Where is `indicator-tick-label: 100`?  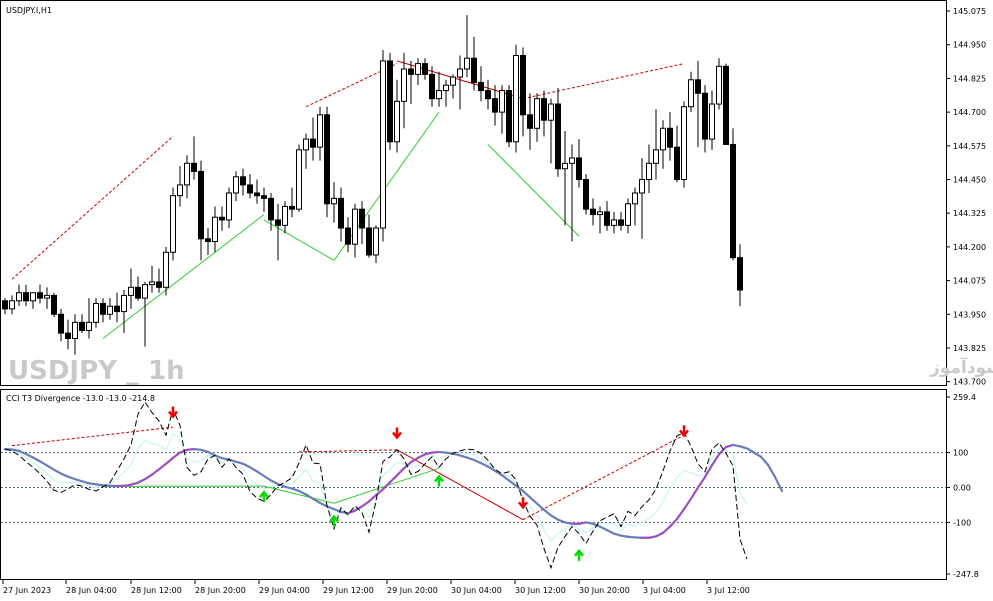 indicator-tick-label: 100 is located at coordinates (960, 453).